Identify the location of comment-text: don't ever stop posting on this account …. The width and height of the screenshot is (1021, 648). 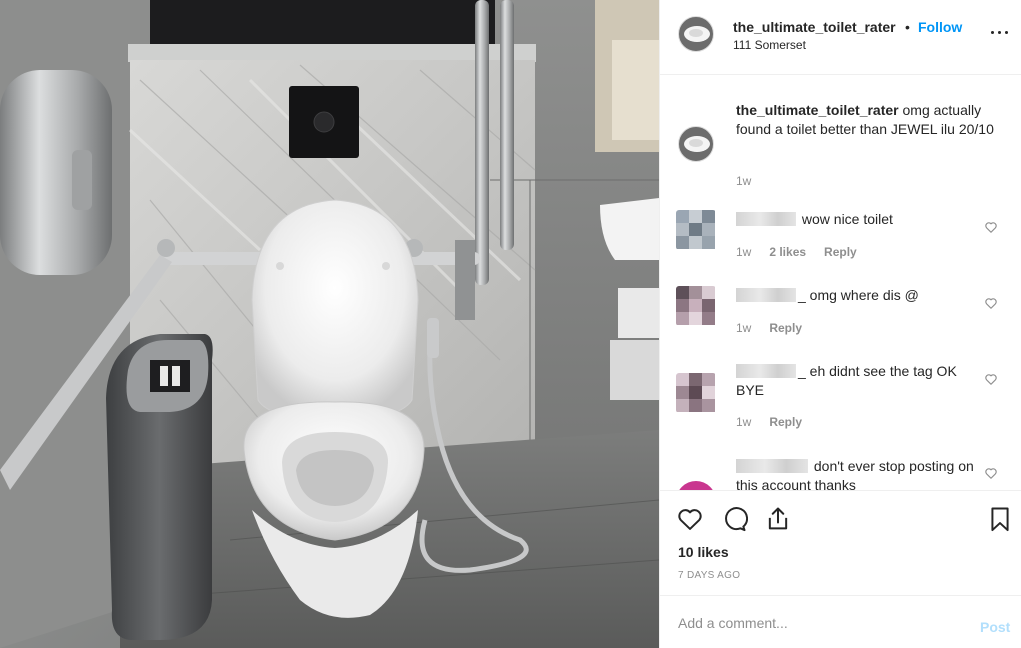
(856, 473).